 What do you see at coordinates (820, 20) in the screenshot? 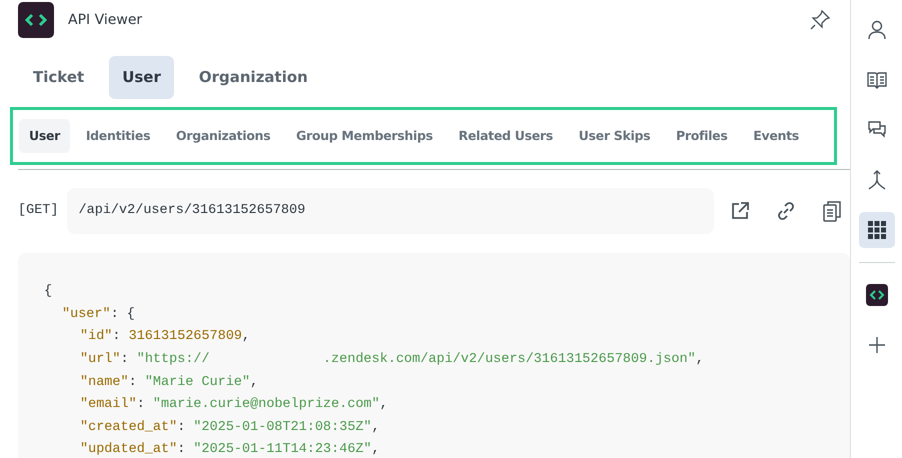
I see `pin-icon` at bounding box center [820, 20].